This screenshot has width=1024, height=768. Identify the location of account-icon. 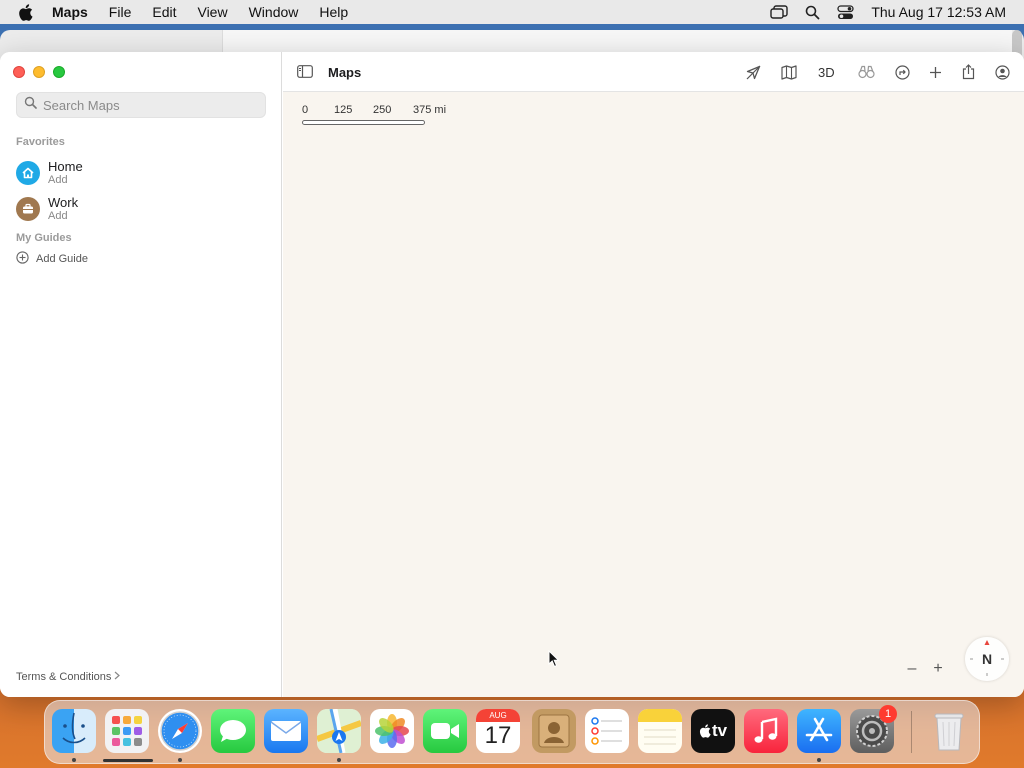
(1002, 72).